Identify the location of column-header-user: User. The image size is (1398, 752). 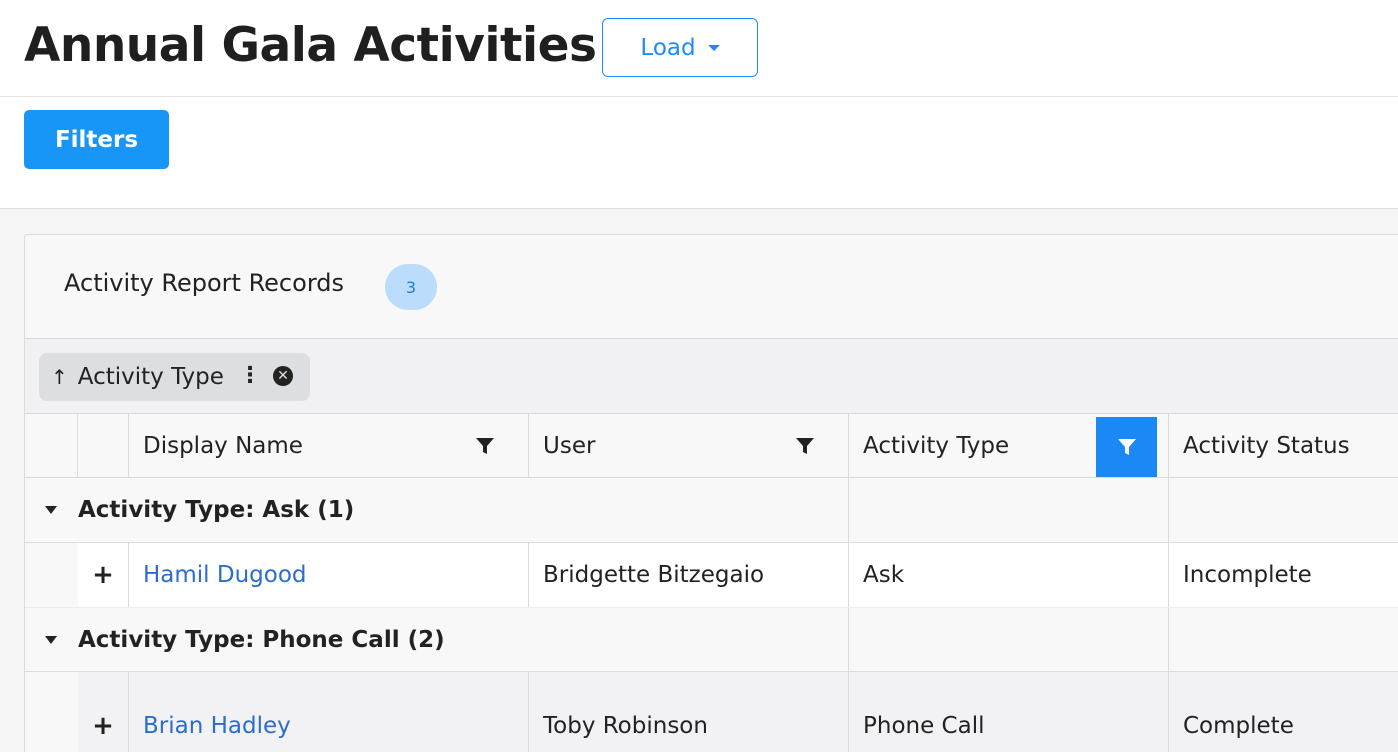
(689, 445).